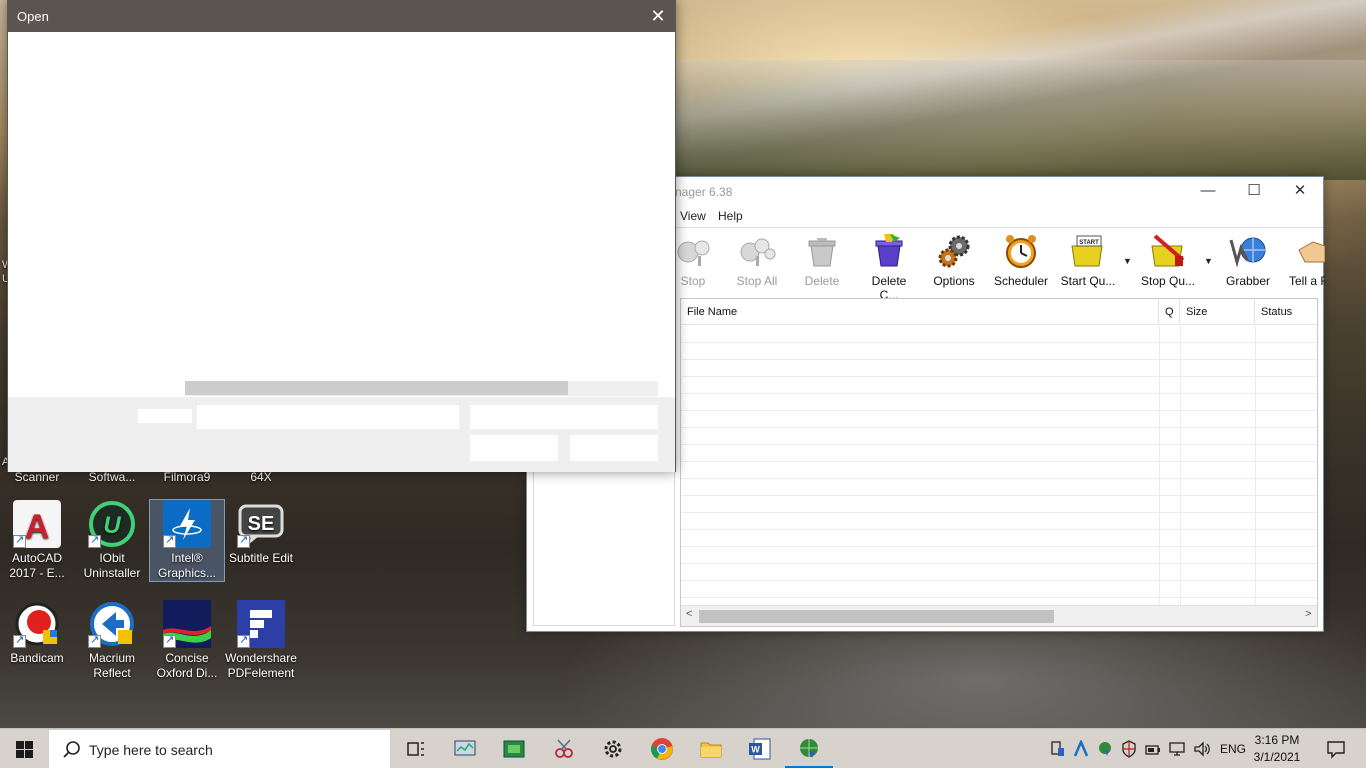 The width and height of the screenshot is (1366, 768). I want to click on taskbar-app-chrome, so click(662, 748).